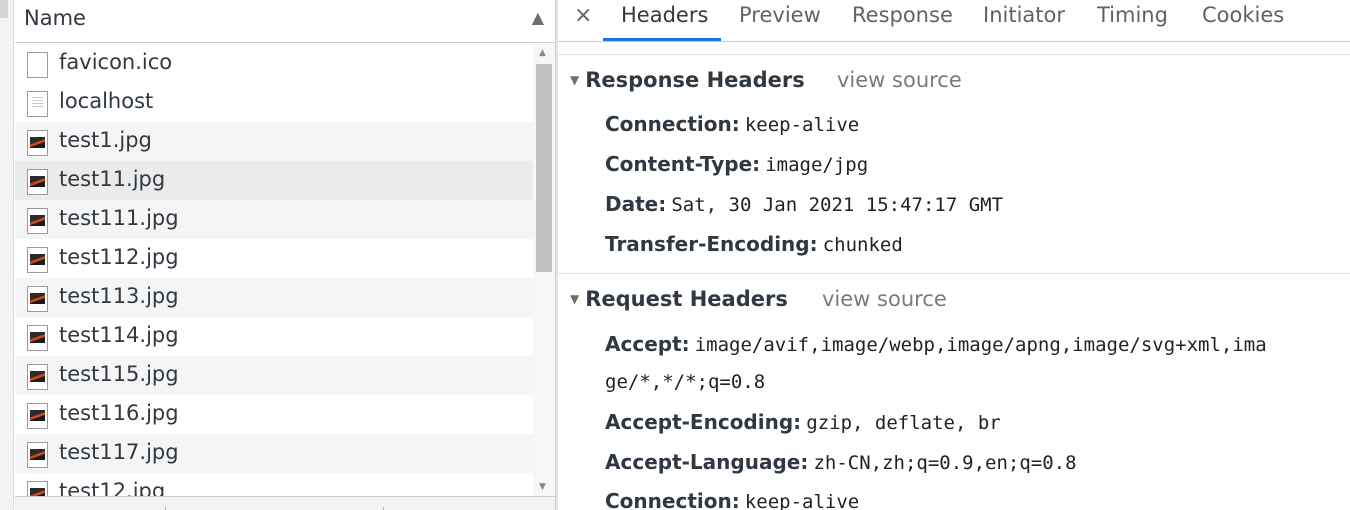 Image resolution: width=1350 pixels, height=510 pixels. I want to click on header-value: image/jpg, so click(817, 165).